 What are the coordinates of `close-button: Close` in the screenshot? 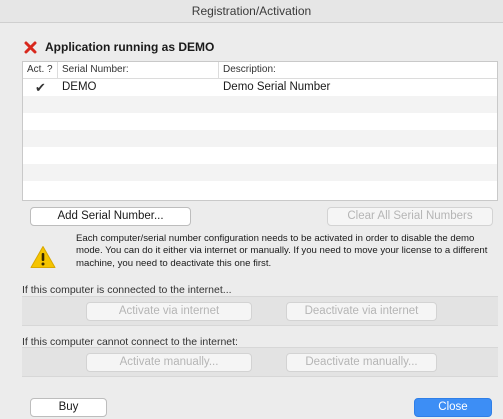 It's located at (453, 407).